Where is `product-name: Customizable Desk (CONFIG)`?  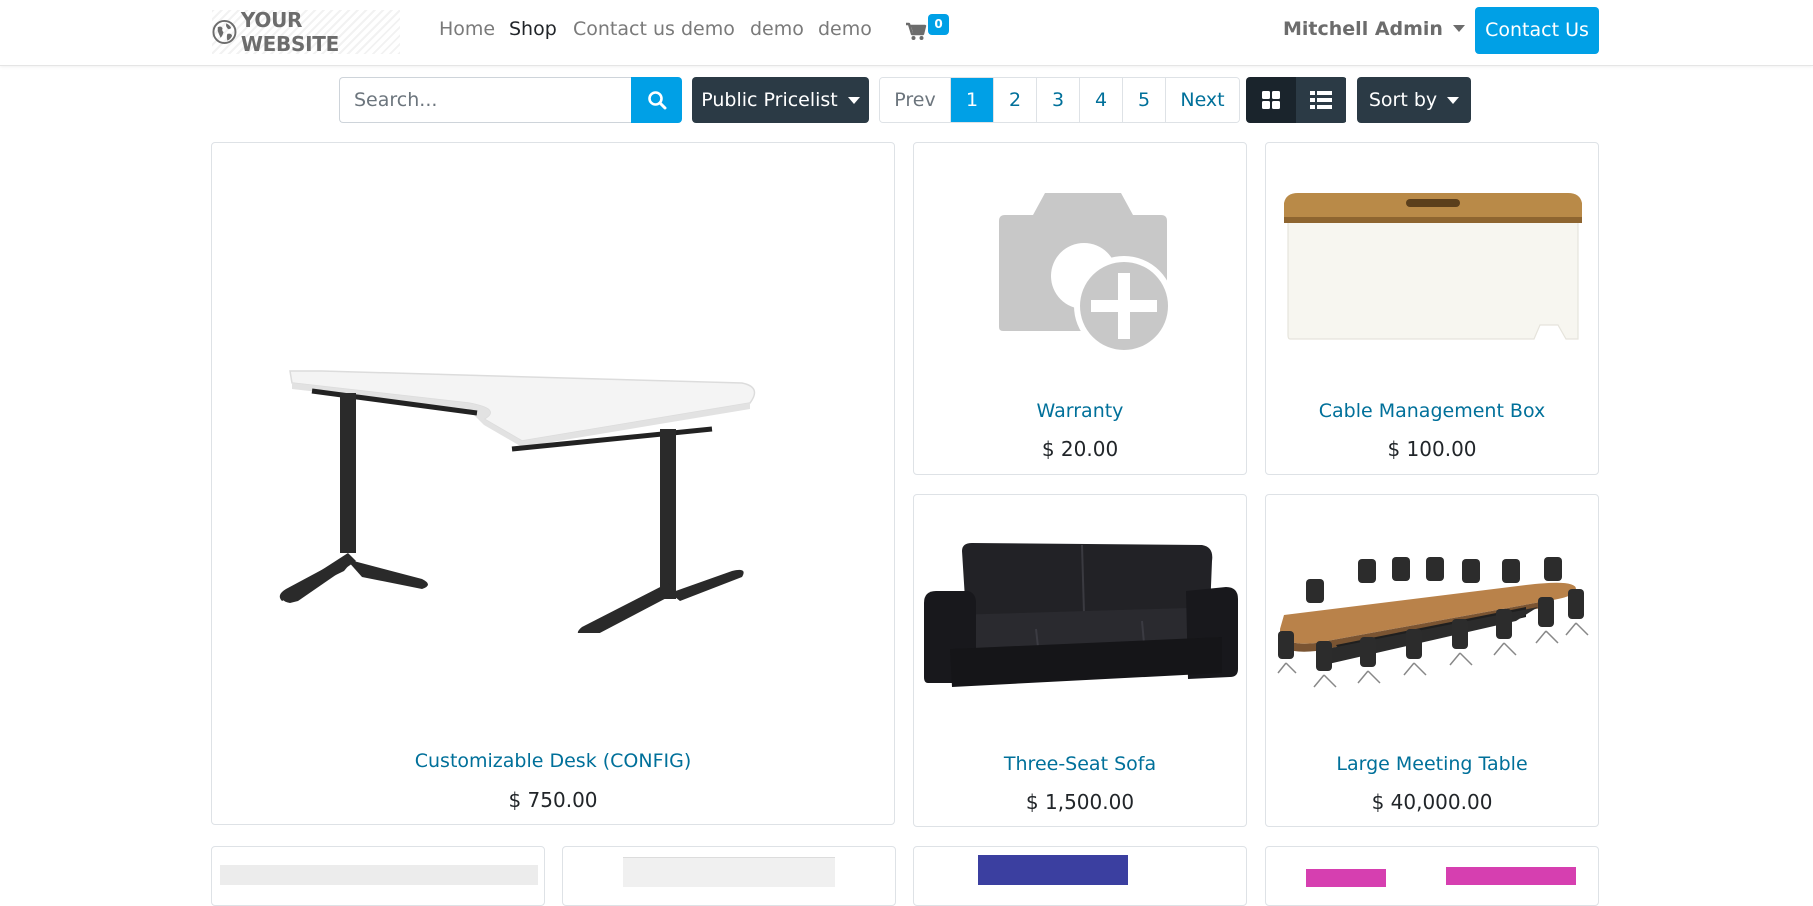 product-name: Customizable Desk (CONFIG) is located at coordinates (553, 761).